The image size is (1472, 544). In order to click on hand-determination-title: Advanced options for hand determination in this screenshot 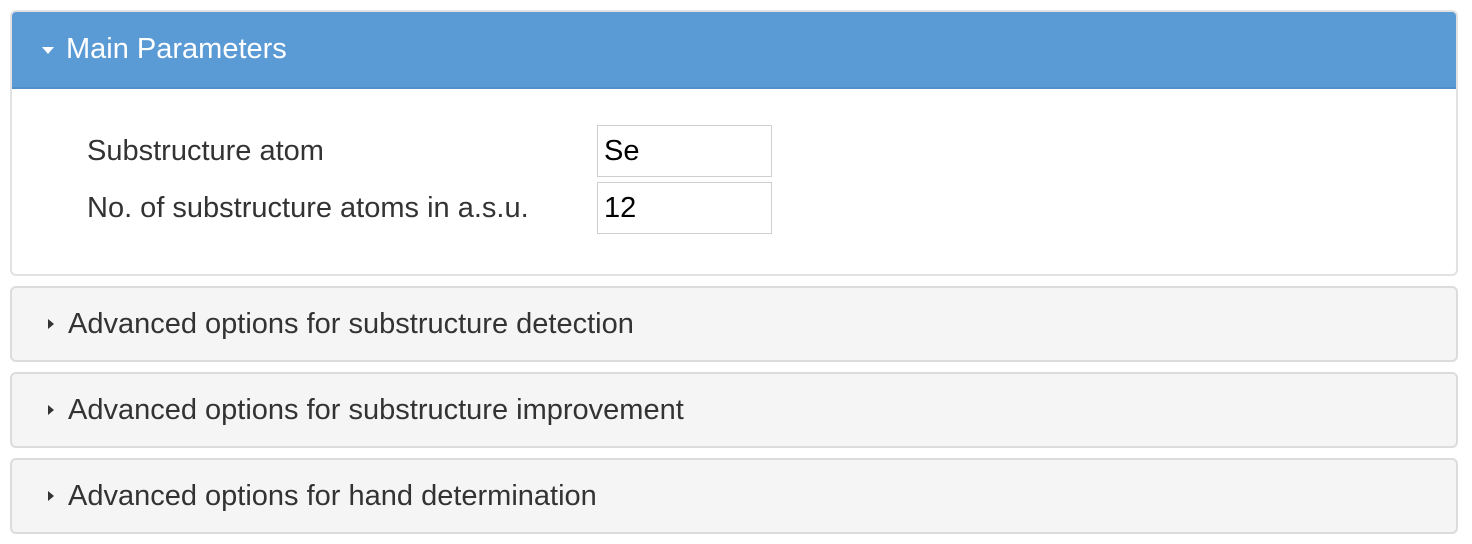, I will do `click(332, 495)`.